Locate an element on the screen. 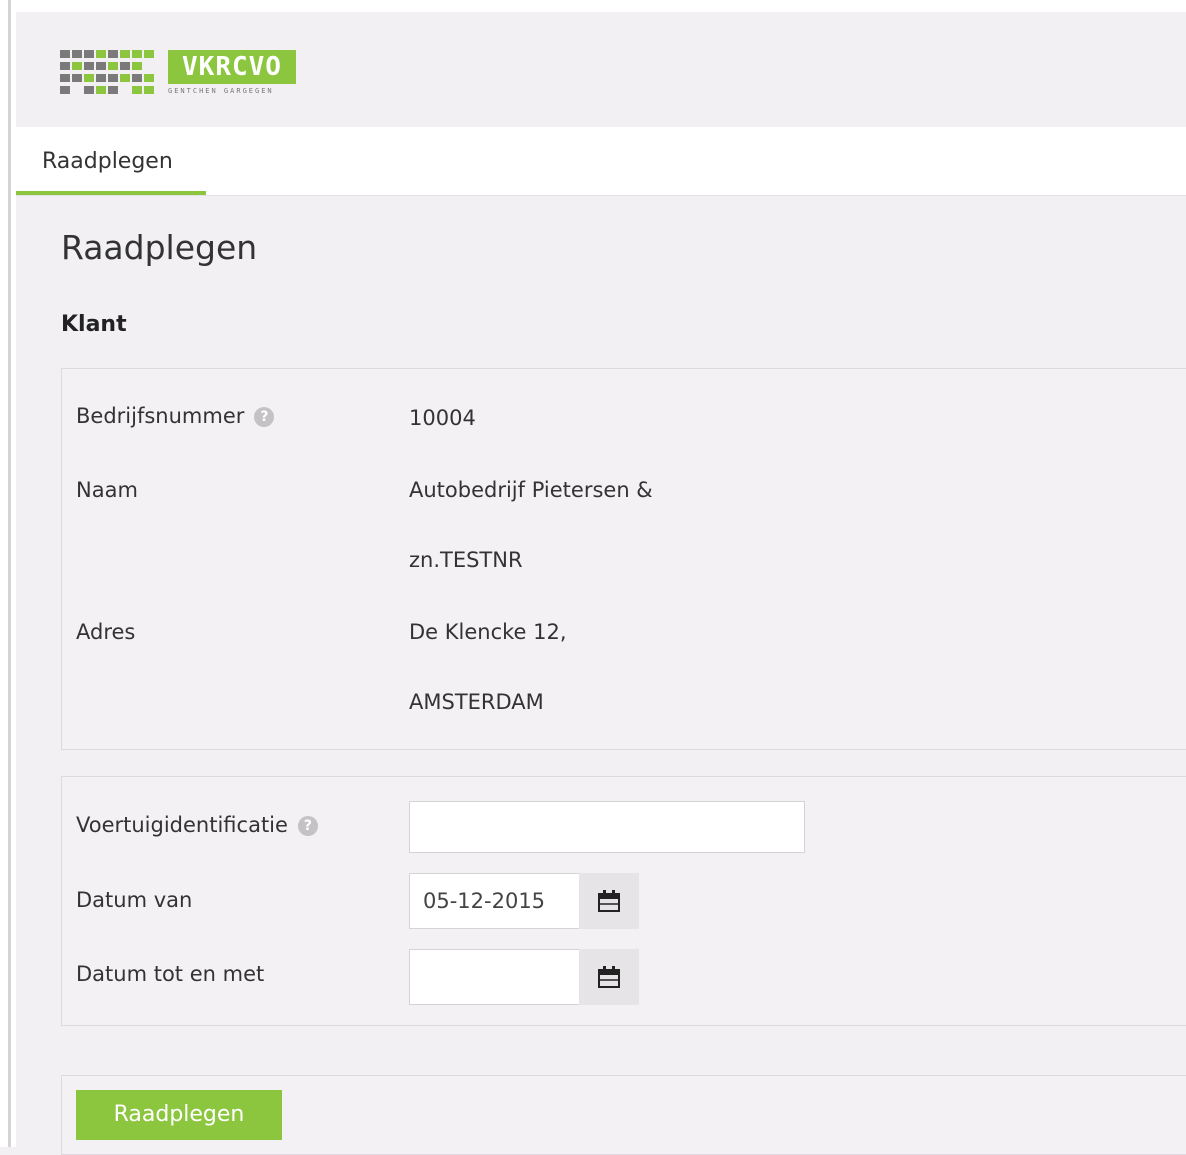 The image size is (1186, 1155). tab-raadplegen: Raadplegen is located at coordinates (111, 161).